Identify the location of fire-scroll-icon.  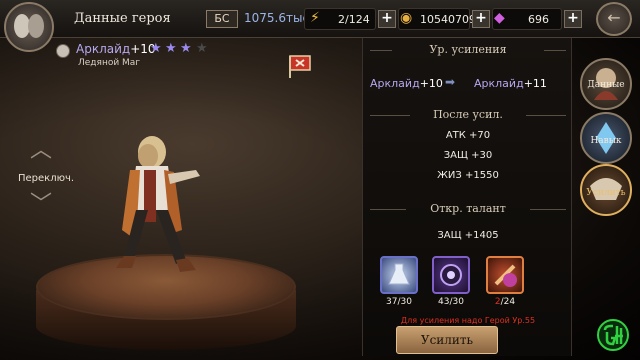
(505, 275).